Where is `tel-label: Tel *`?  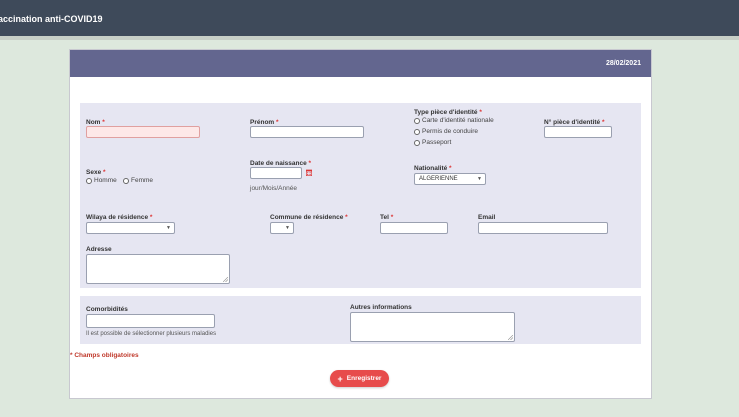
tel-label: Tel * is located at coordinates (387, 217).